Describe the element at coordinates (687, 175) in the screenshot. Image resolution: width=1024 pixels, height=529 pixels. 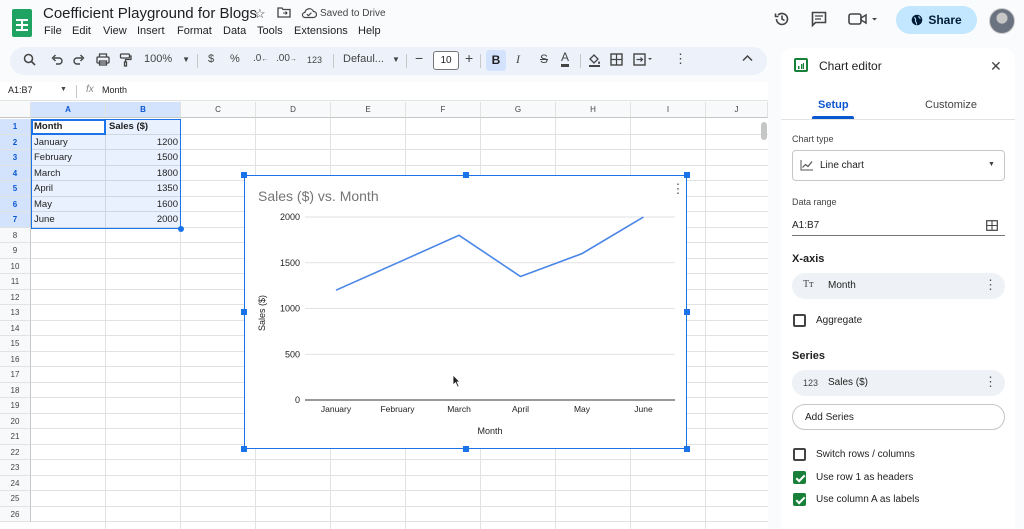
I see `resize-handle-ne` at that location.